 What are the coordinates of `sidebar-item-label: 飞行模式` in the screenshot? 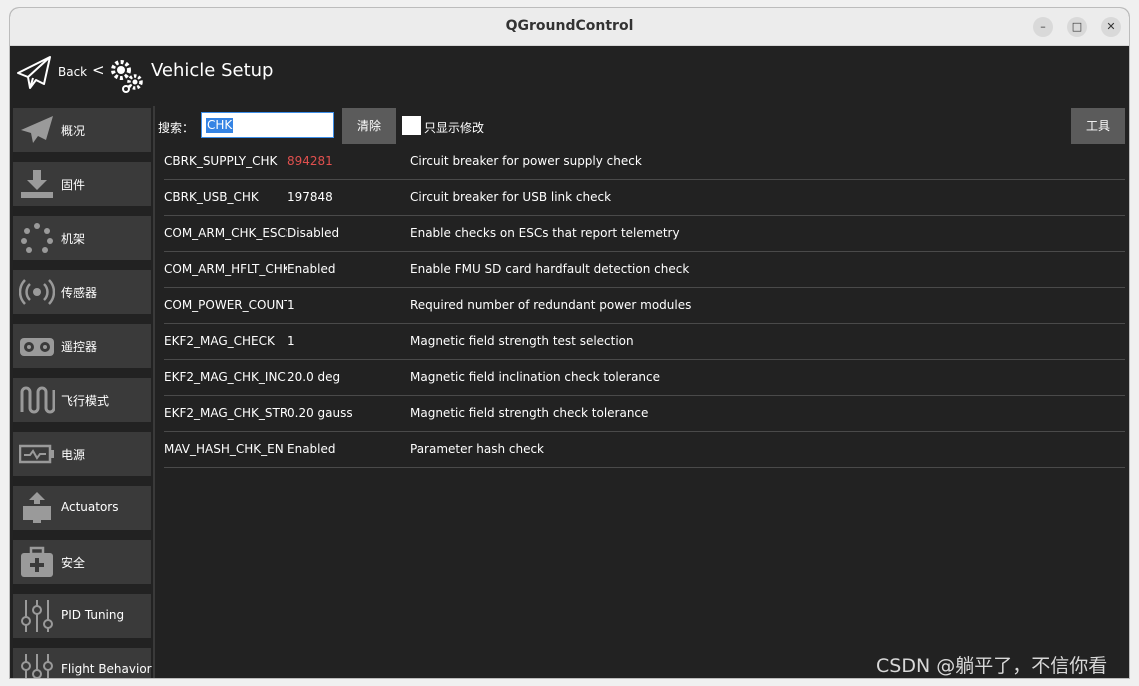 It's located at (85, 401).